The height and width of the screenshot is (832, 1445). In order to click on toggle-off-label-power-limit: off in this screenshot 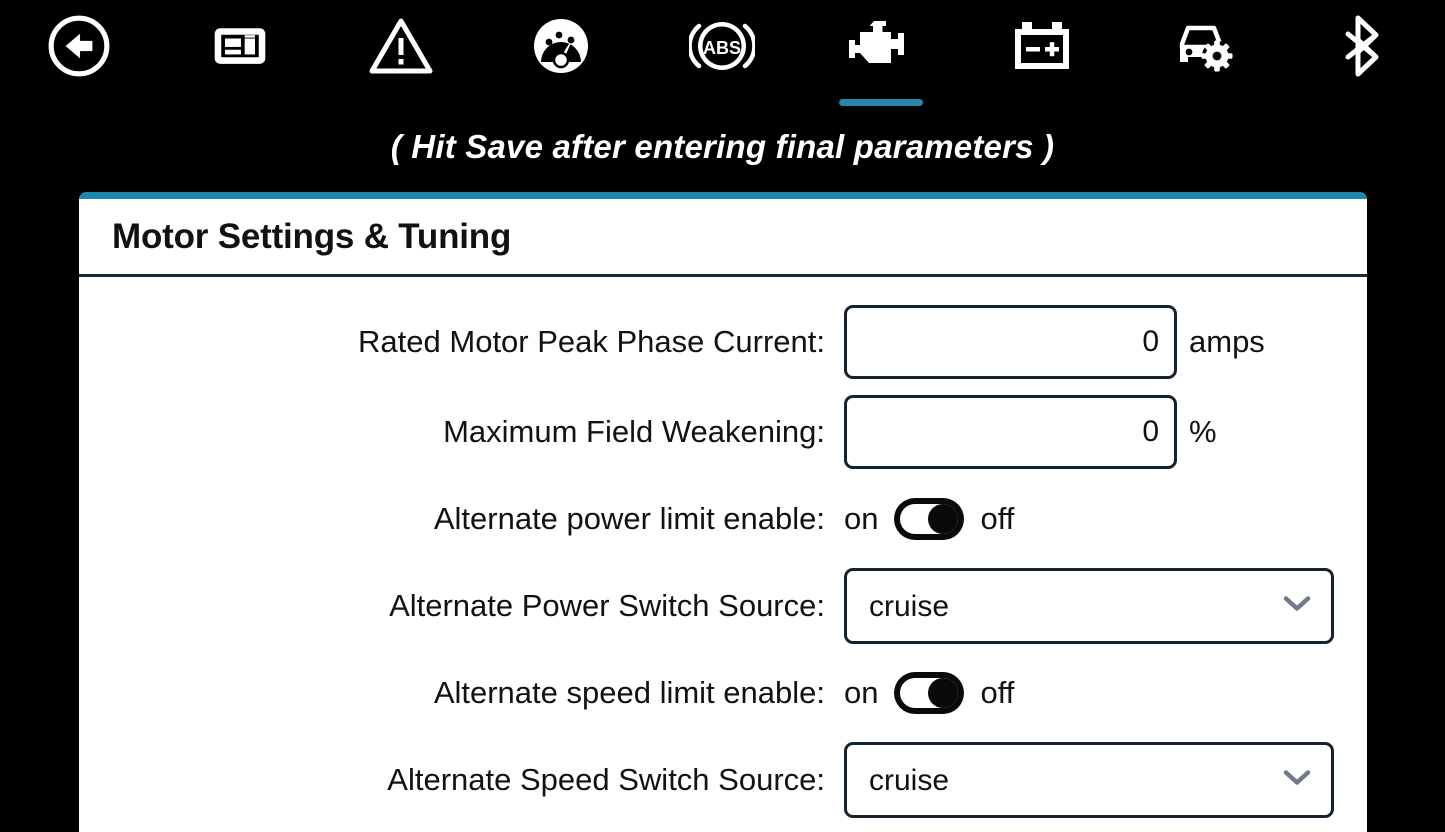, I will do `click(997, 518)`.